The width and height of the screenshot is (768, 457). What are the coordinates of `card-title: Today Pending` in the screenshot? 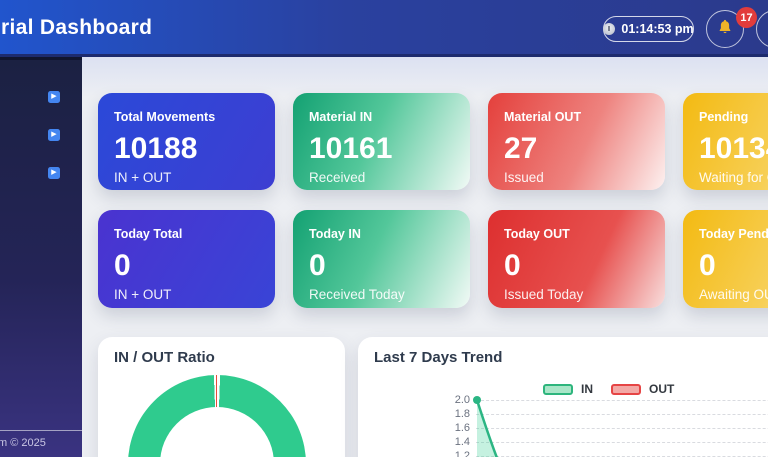 It's located at (733, 234).